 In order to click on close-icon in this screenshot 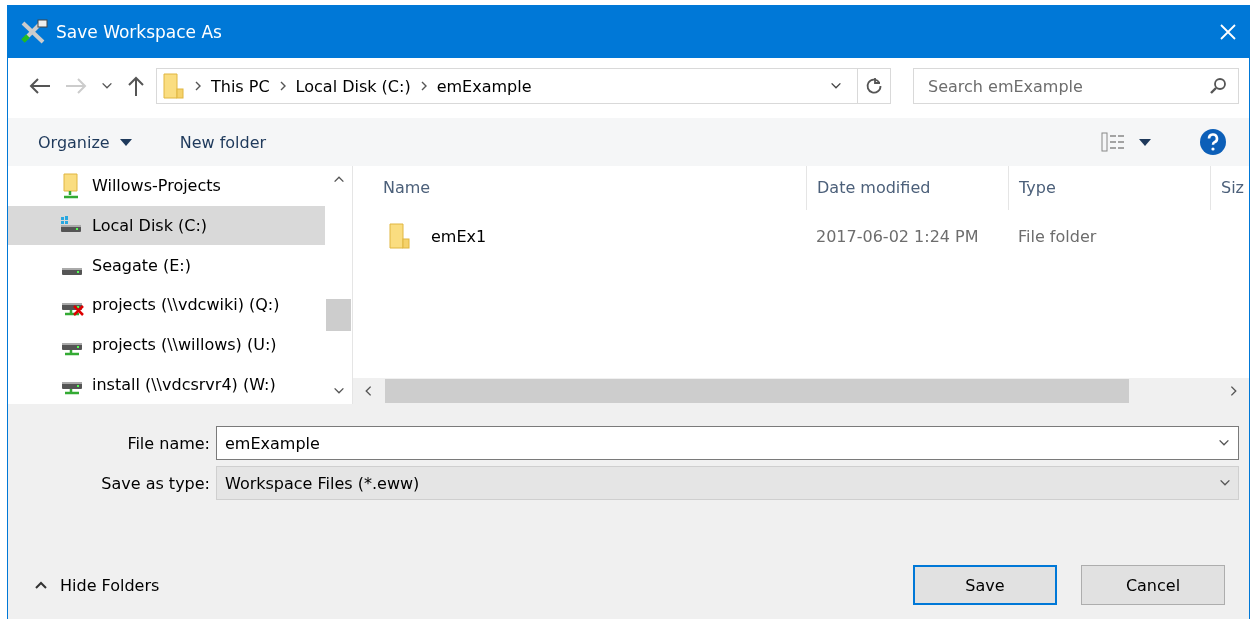, I will do `click(1228, 32)`.